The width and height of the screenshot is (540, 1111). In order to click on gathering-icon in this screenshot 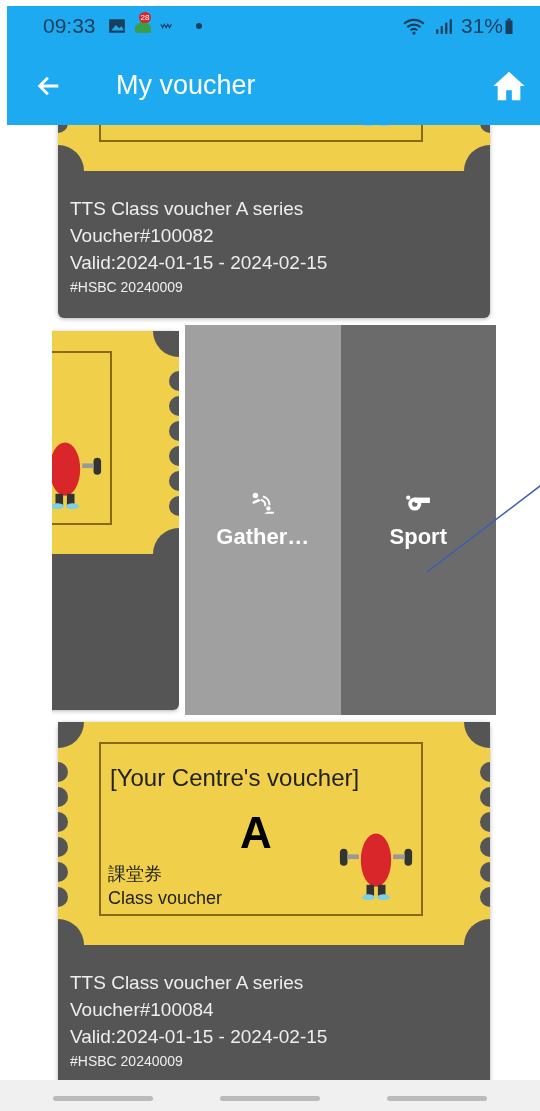, I will do `click(262, 503)`.